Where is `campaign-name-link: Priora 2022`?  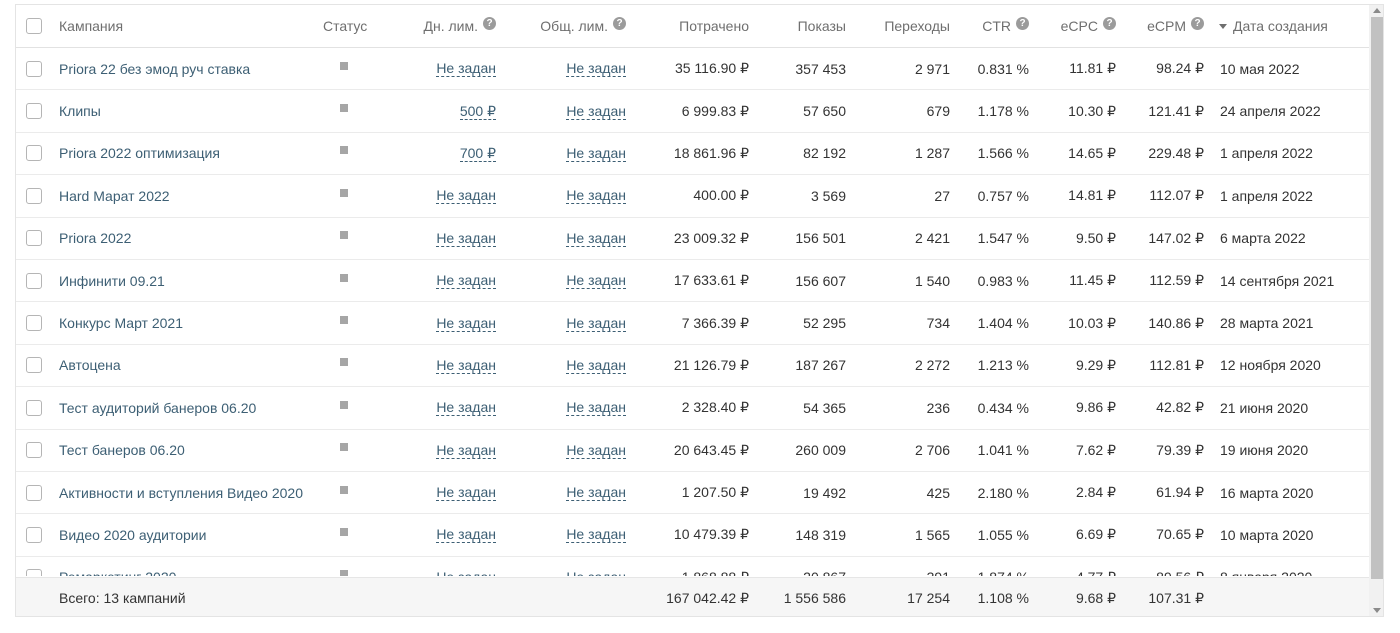 campaign-name-link: Priora 2022 is located at coordinates (186, 238).